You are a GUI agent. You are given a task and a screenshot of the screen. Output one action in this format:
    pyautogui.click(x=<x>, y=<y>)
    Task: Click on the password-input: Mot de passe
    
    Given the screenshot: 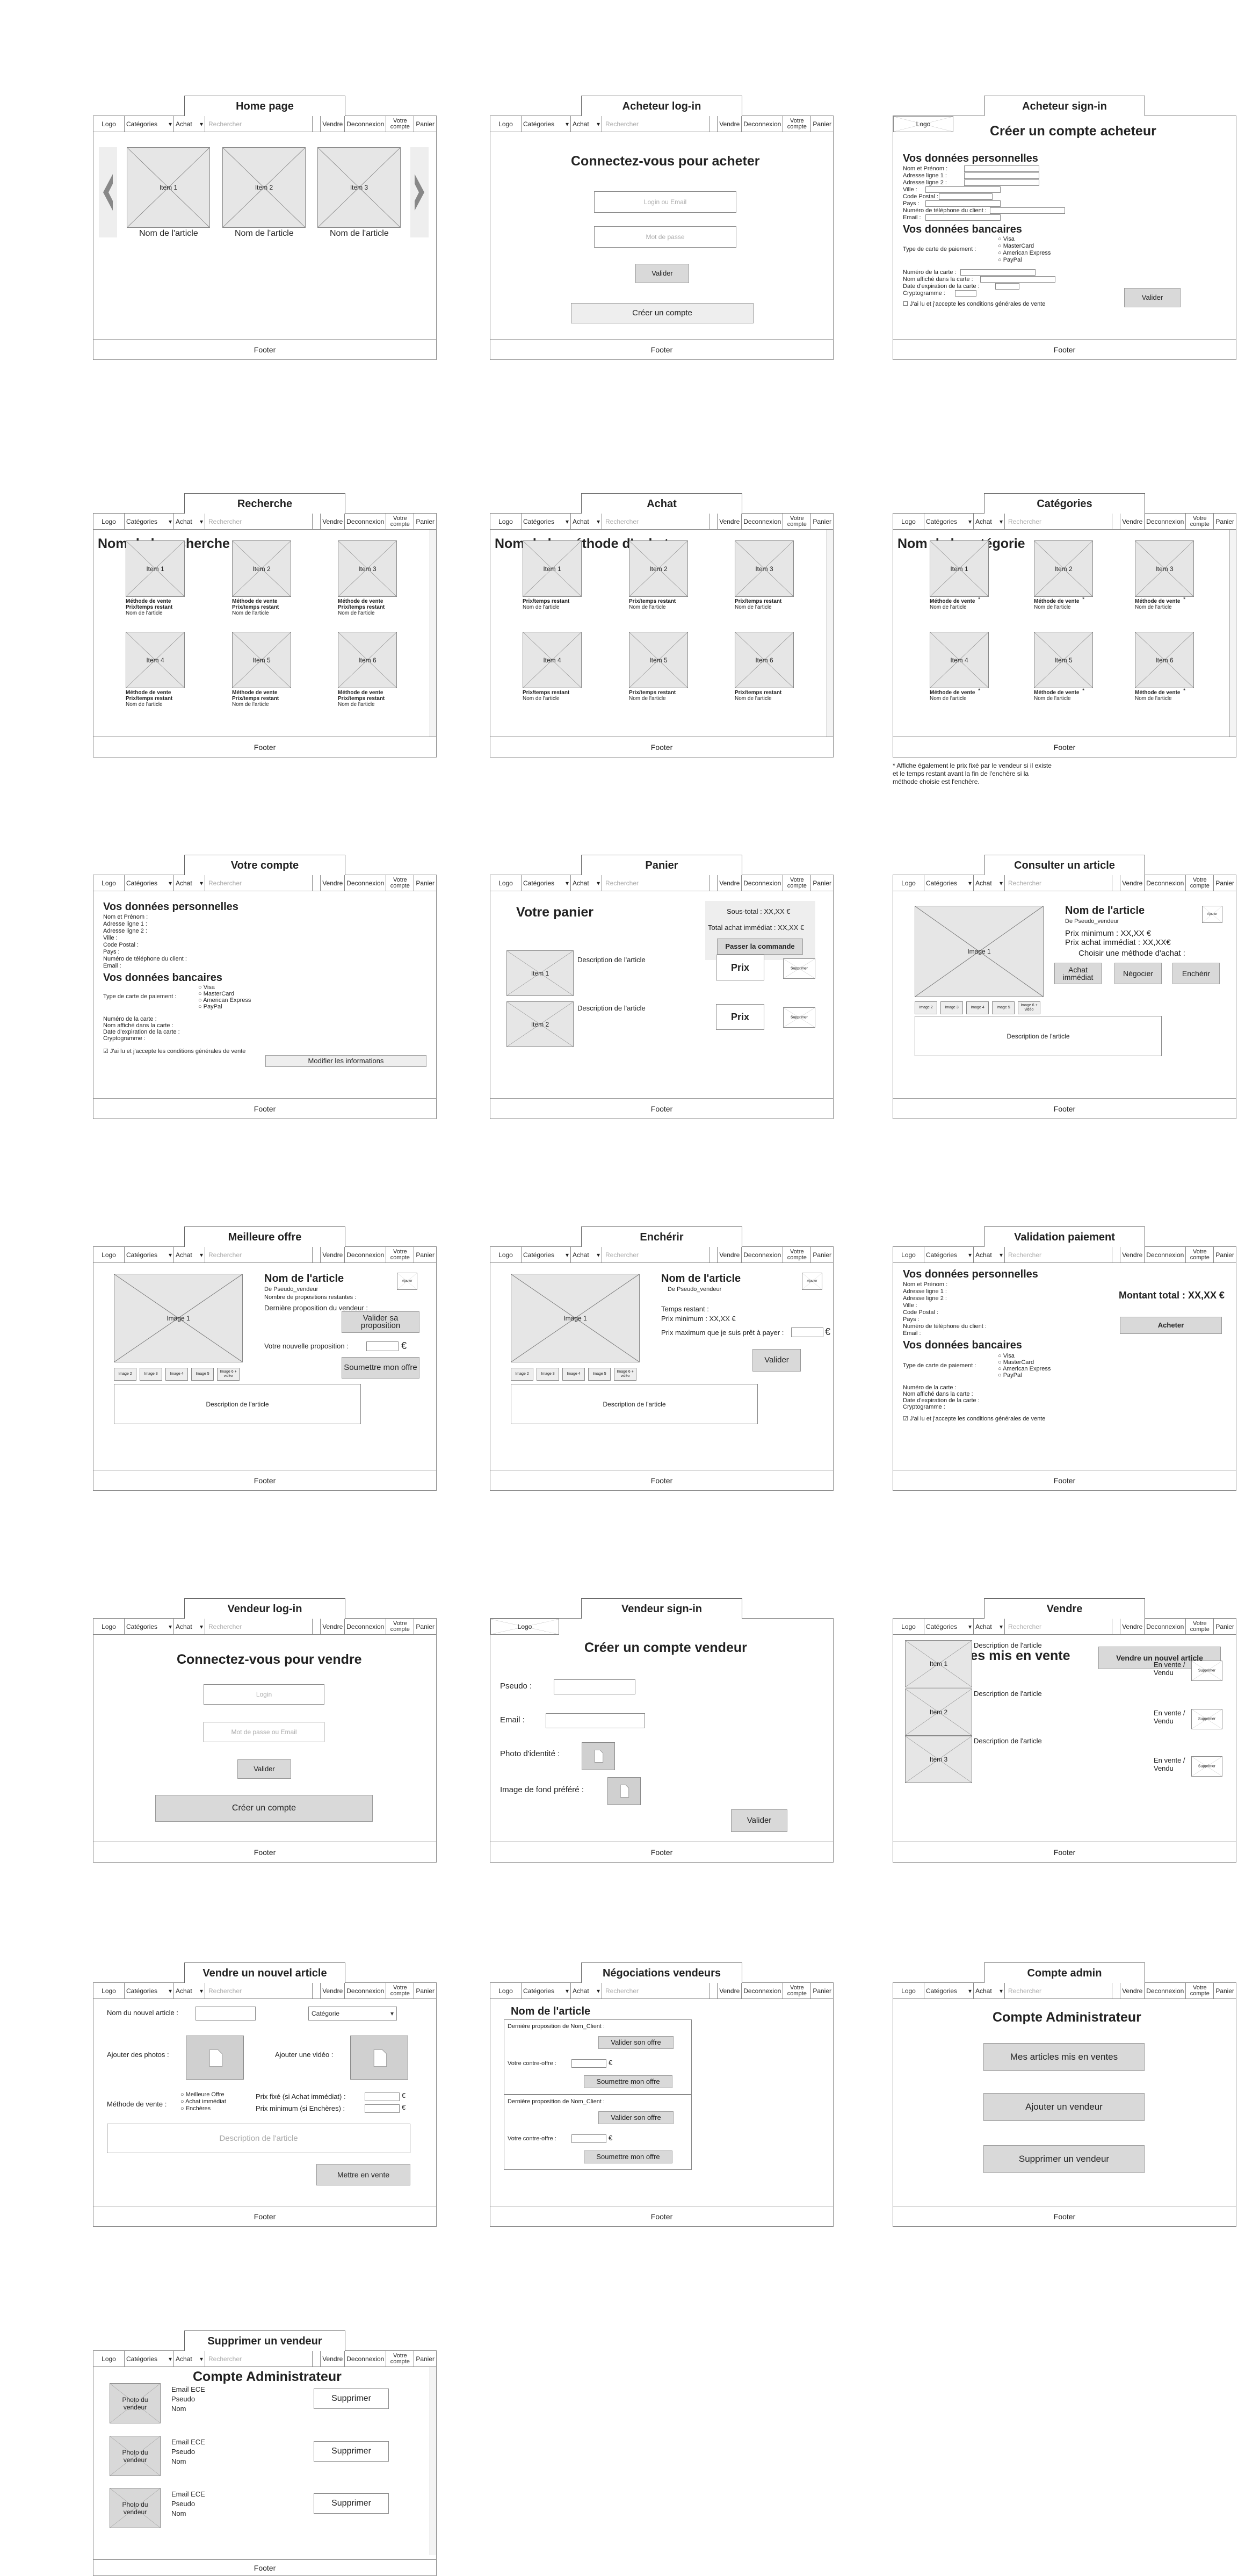 What is the action you would take?
    pyautogui.click(x=665, y=237)
    